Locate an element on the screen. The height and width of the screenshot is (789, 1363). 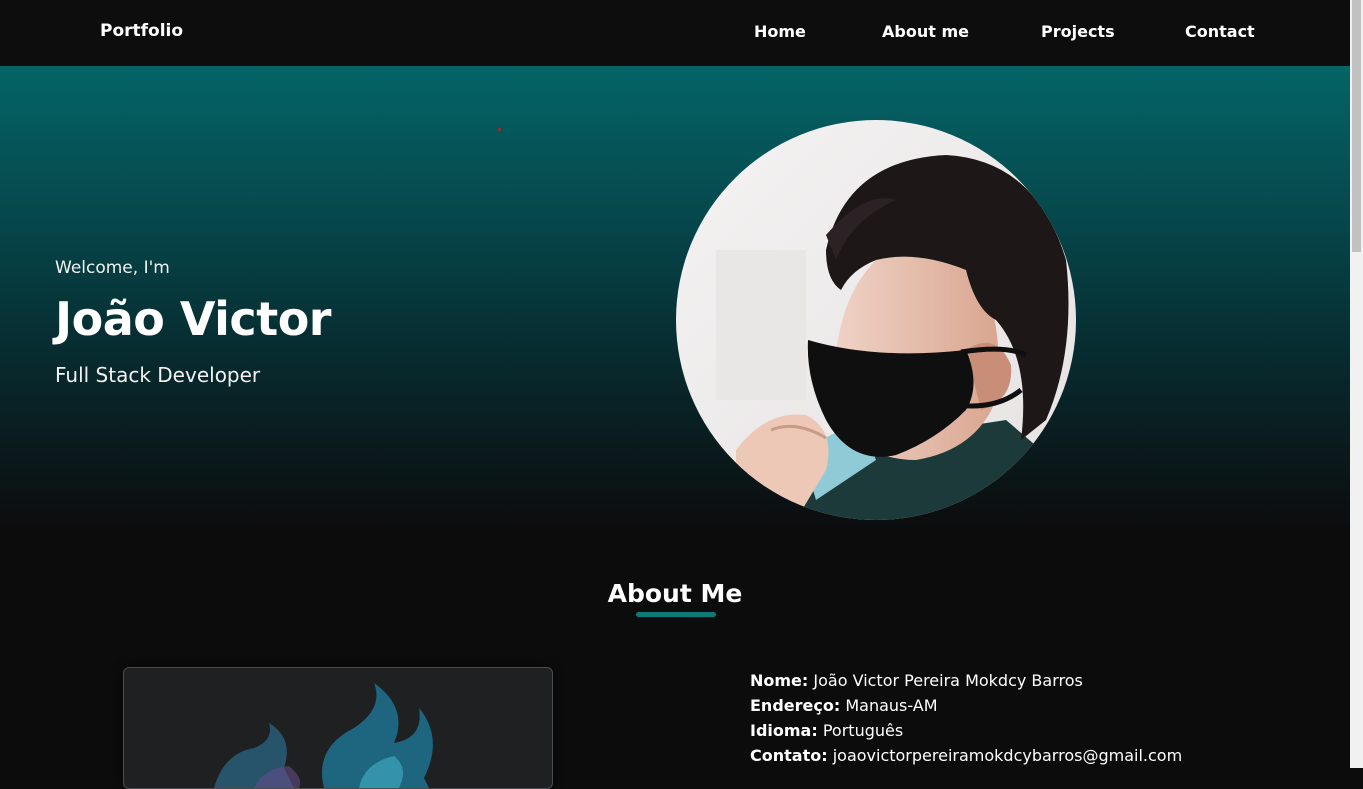
hero-name: João Victor is located at coordinates (193, 319).